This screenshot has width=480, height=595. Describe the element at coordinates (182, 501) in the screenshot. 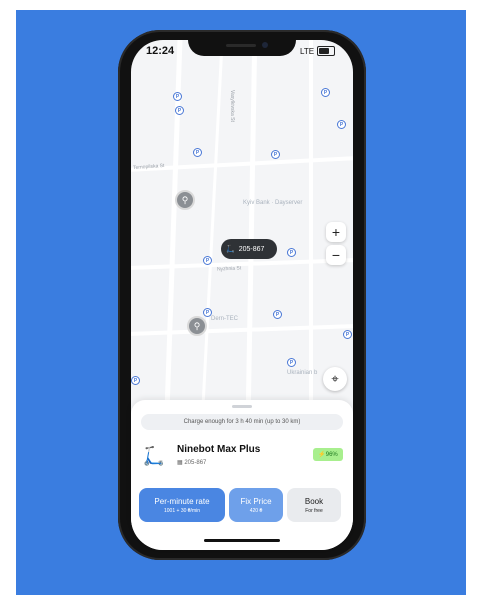

I see `rate-title: Per-minute rate` at that location.